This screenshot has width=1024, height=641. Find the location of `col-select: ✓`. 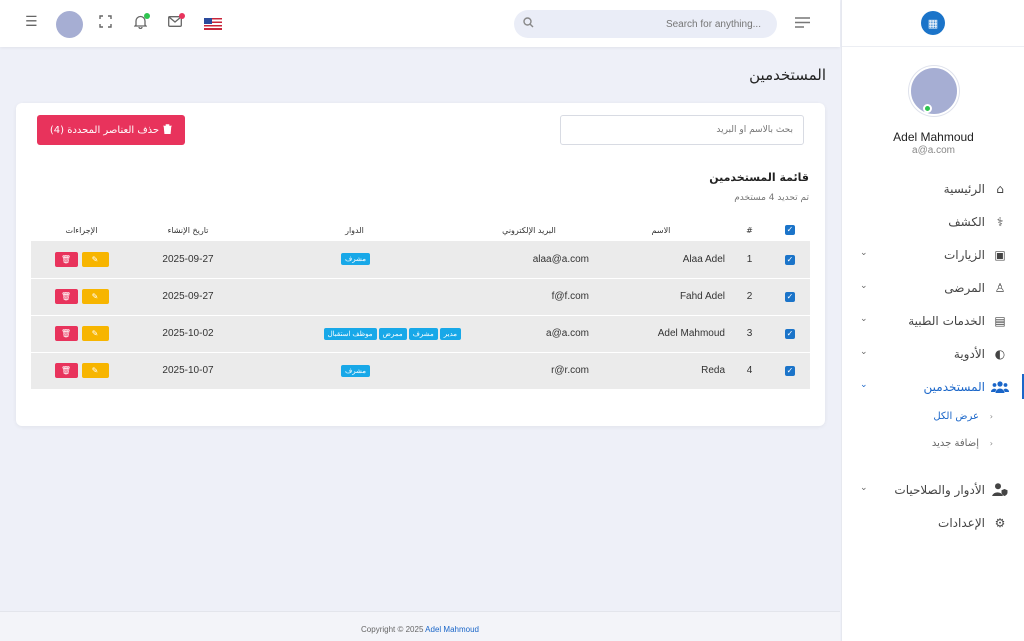

col-select: ✓ is located at coordinates (790, 230).